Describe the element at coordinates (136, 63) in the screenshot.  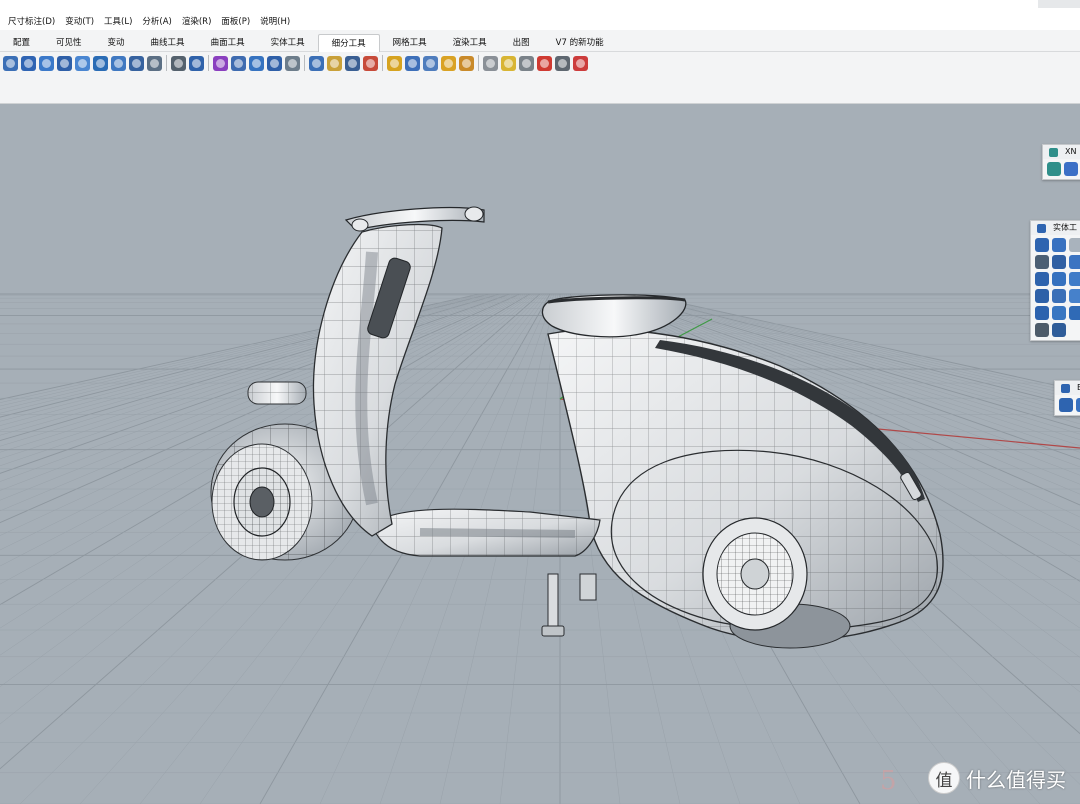
I see `subd-quadball-icon` at that location.